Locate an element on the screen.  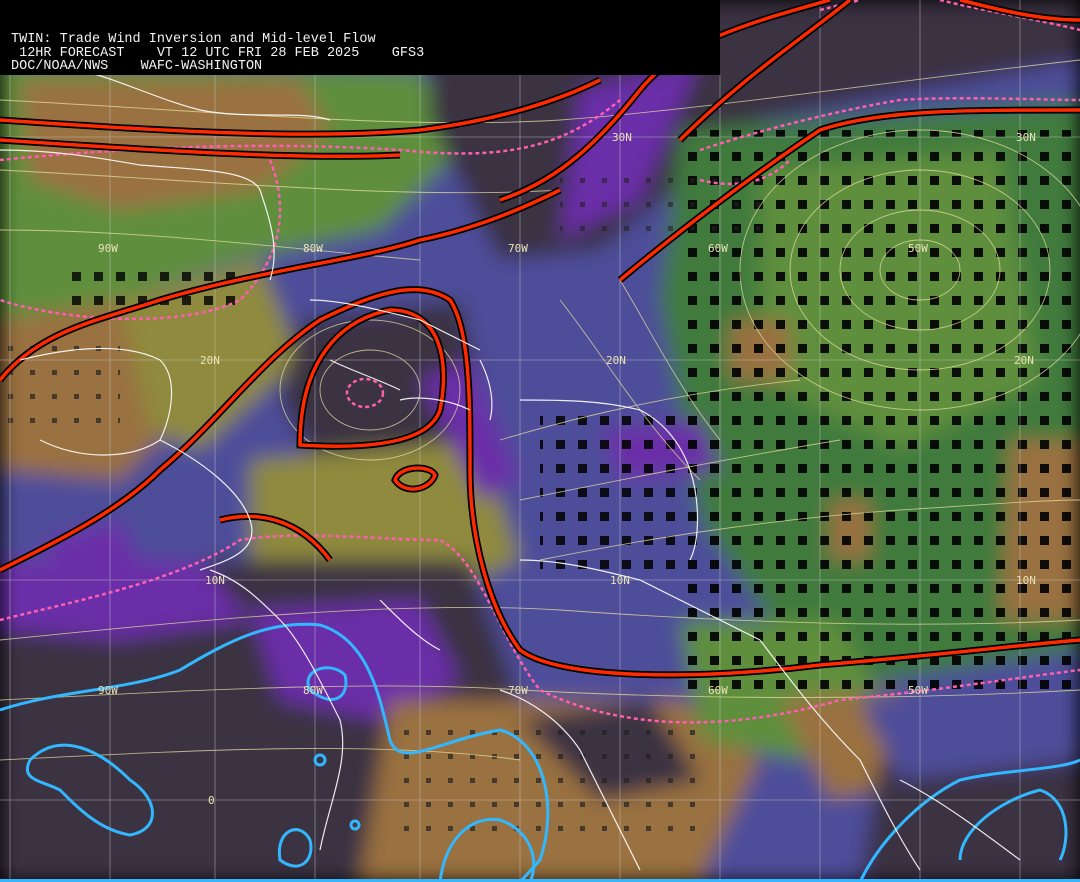
lat-label-0: 0 is located at coordinates (211, 800).